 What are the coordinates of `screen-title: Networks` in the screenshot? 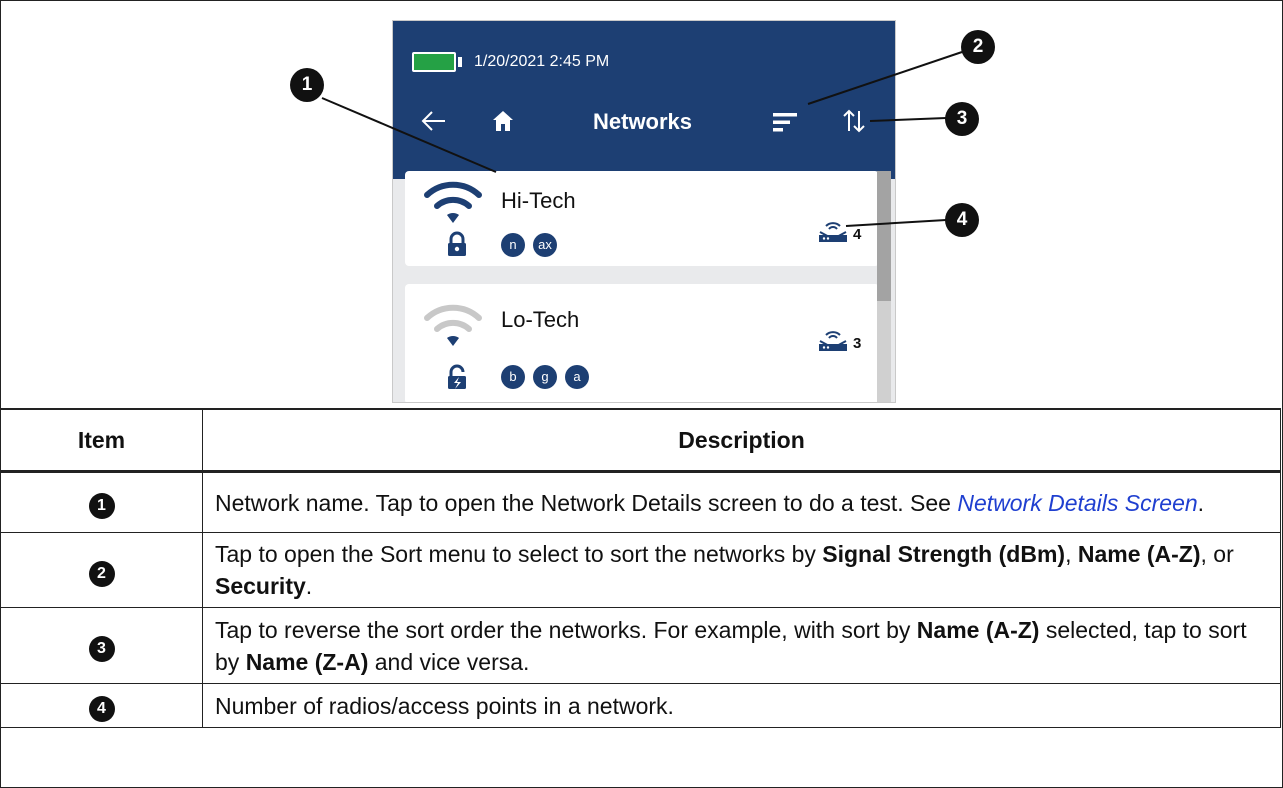 It's located at (643, 121).